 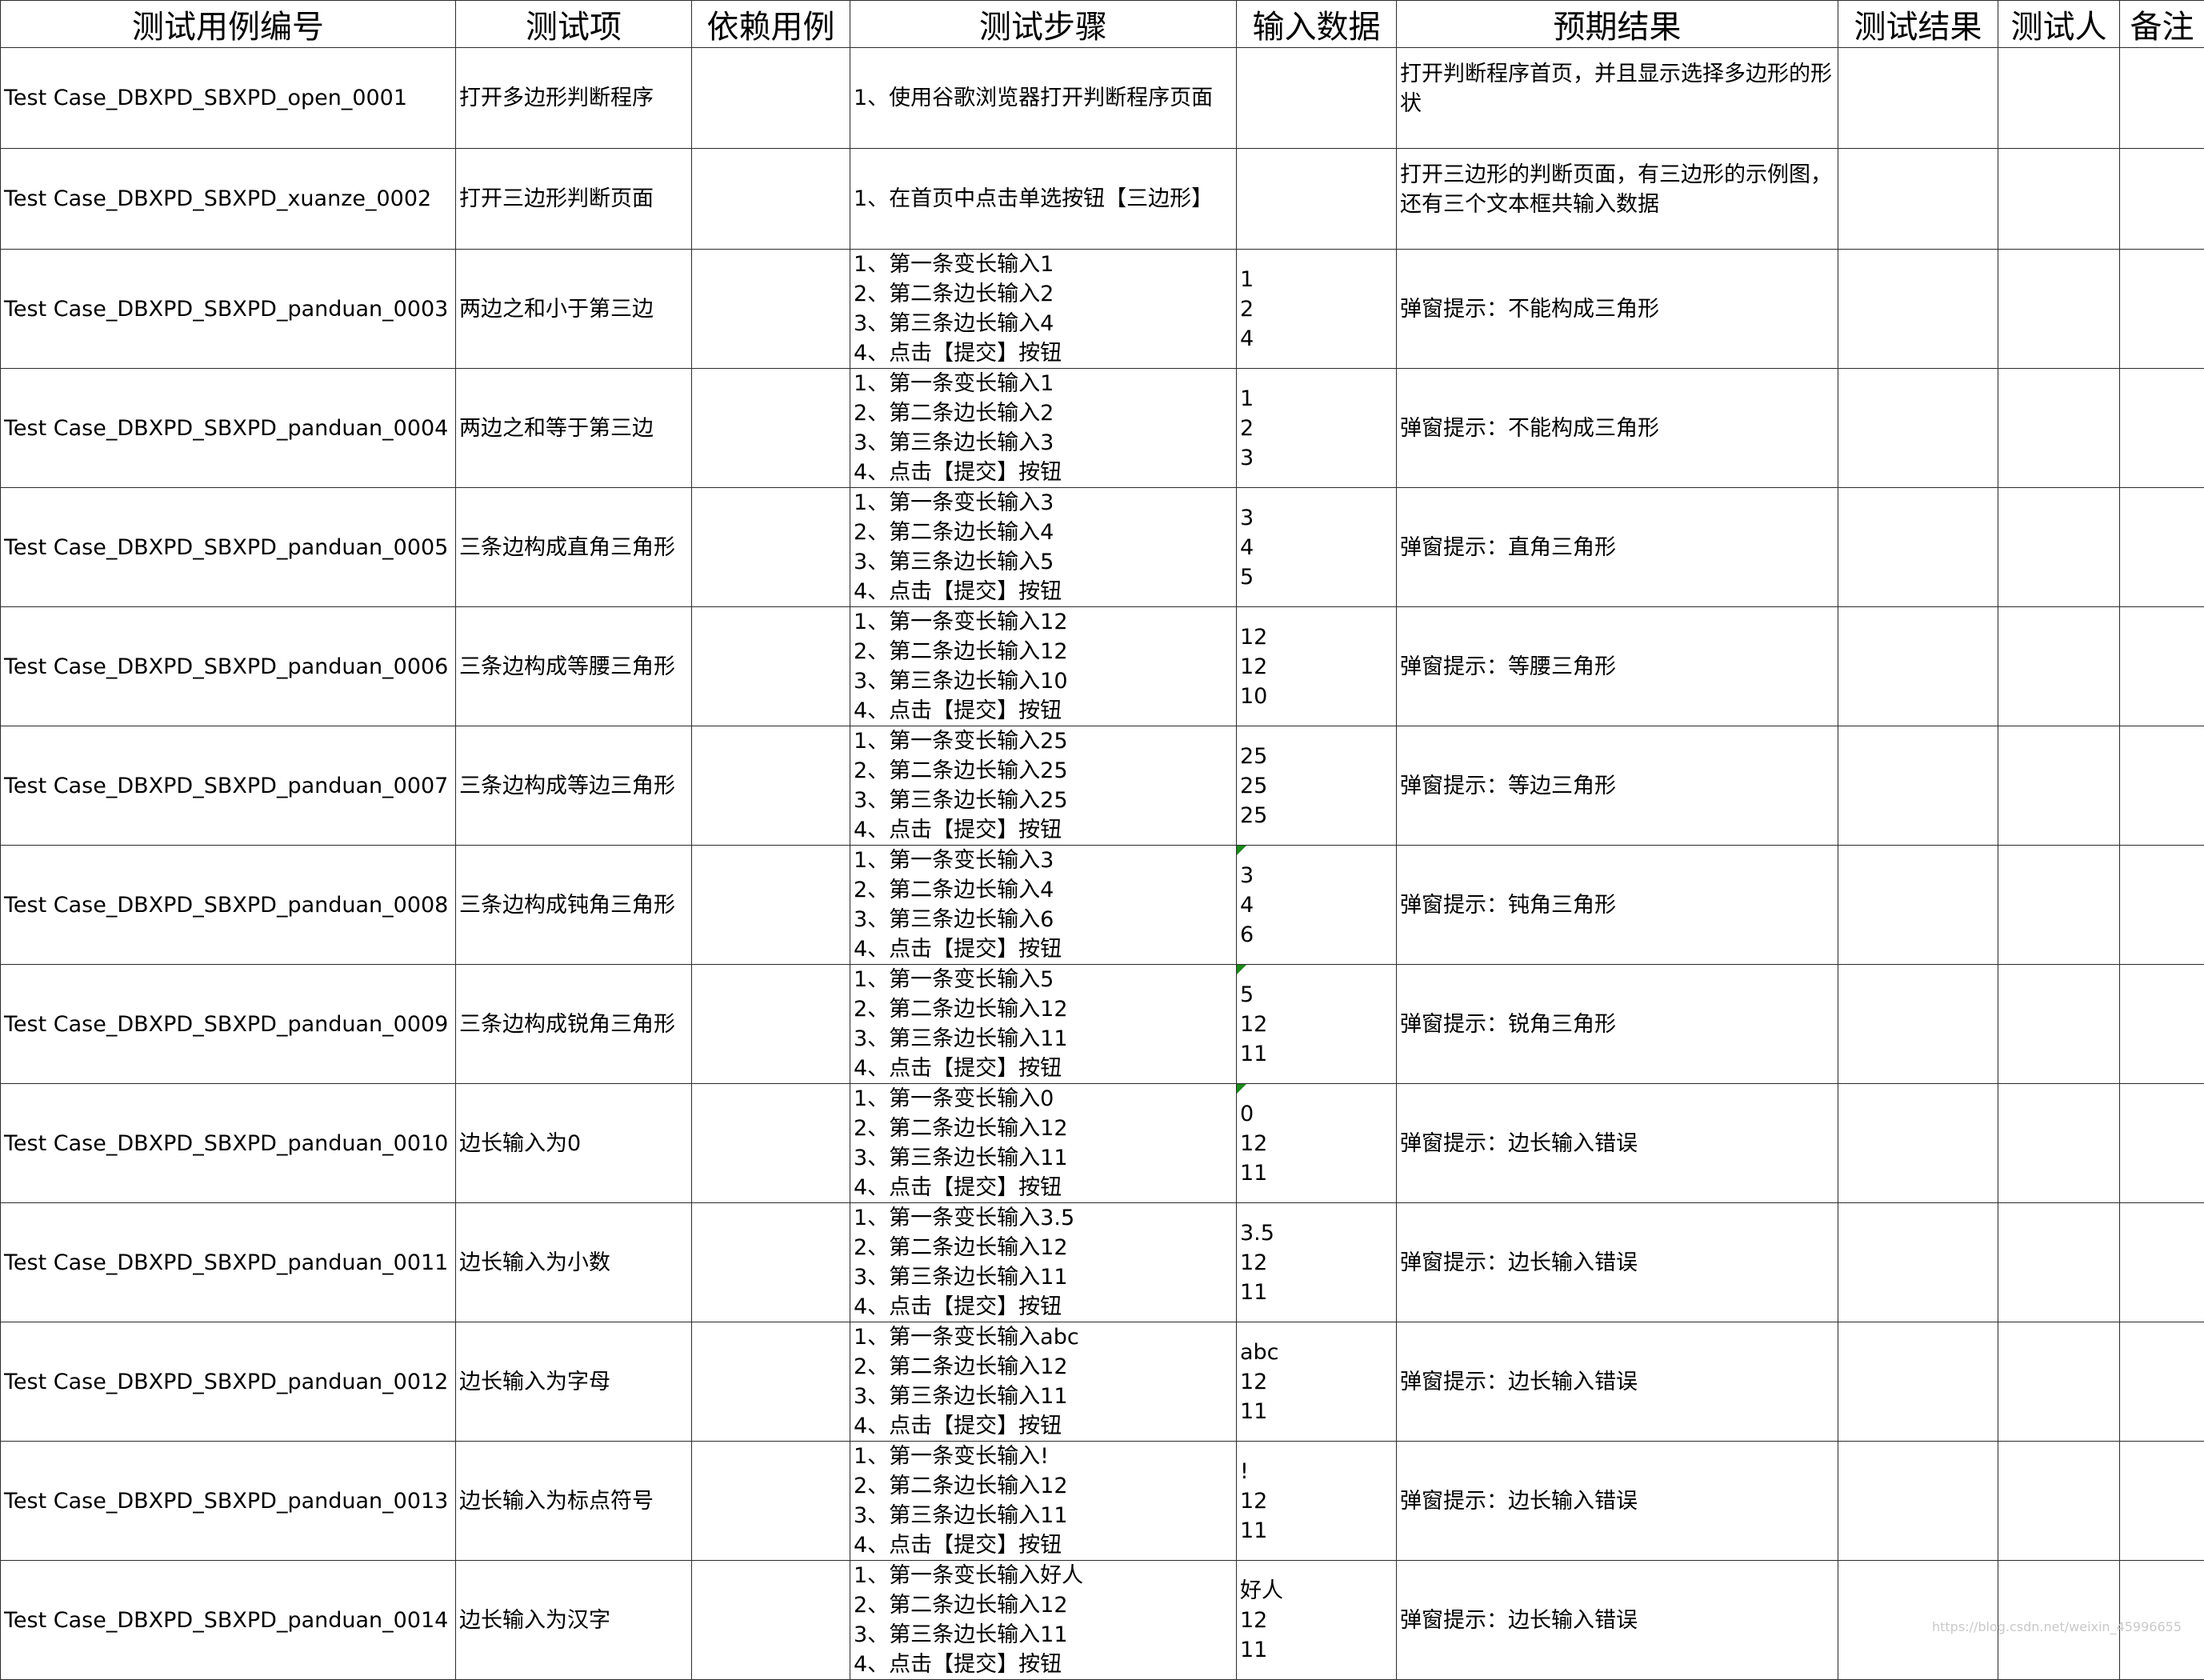 What do you see at coordinates (574, 199) in the screenshot?
I see `test-item-cell: 打开三边形判断页面` at bounding box center [574, 199].